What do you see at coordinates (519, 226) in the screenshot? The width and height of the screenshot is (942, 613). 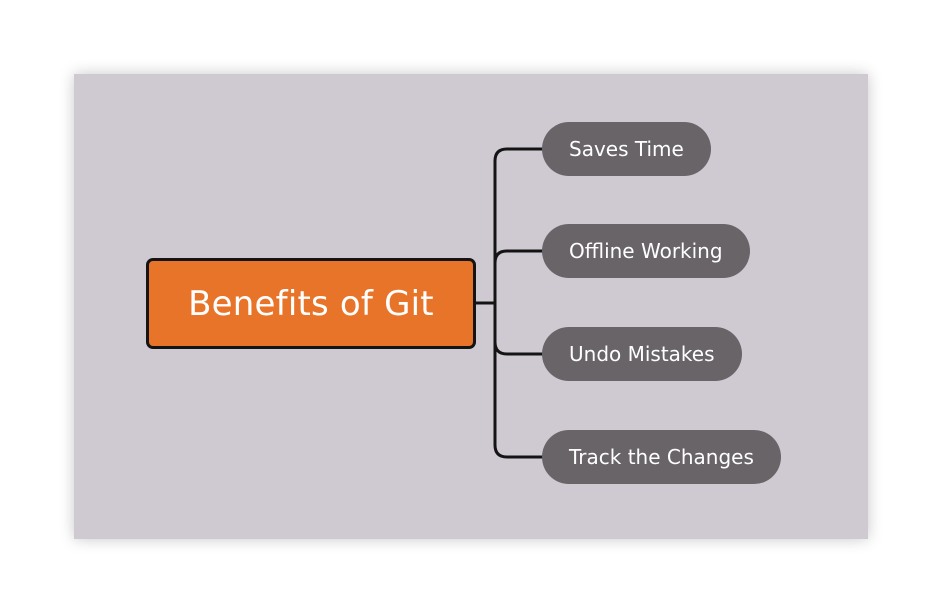 I see `connector-branch-saves-time` at bounding box center [519, 226].